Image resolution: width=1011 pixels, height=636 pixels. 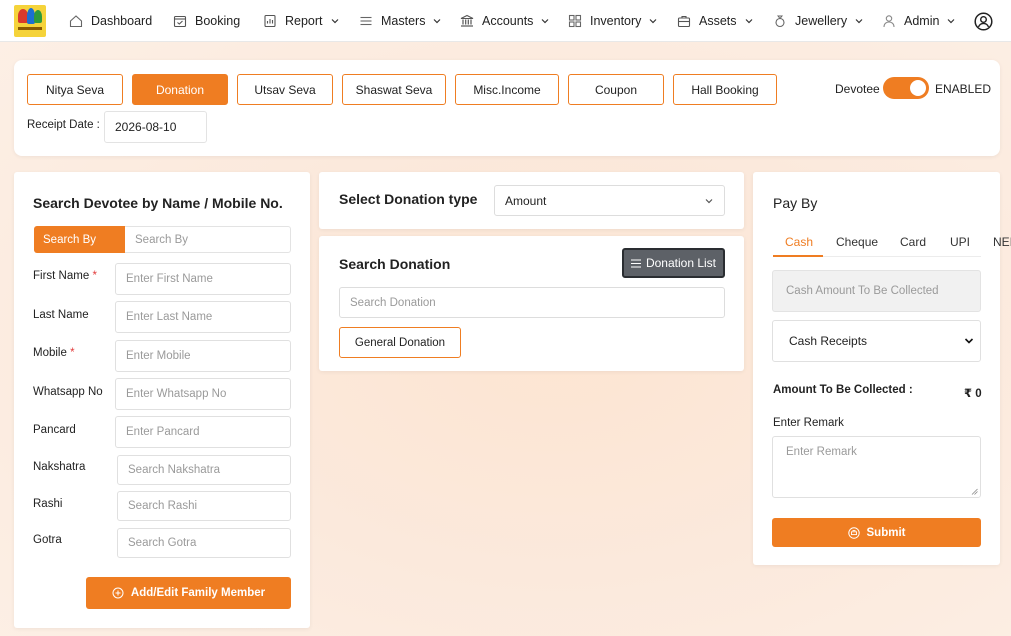 What do you see at coordinates (198, 593) in the screenshot?
I see `add-edit-family-label: Add/Edit Family Member` at bounding box center [198, 593].